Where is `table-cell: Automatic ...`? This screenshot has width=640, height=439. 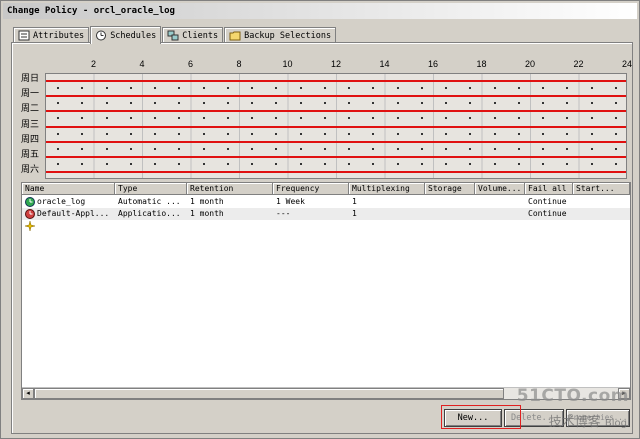
table-cell: Automatic ... is located at coordinates (151, 202).